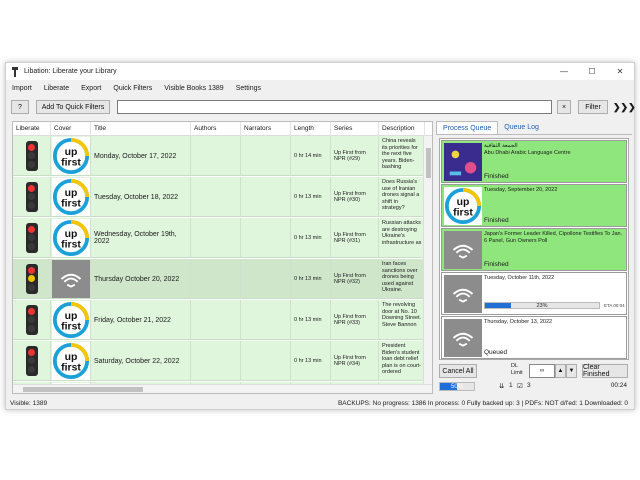  What do you see at coordinates (521, 127) in the screenshot?
I see `tab-queue-log: Queue Log` at bounding box center [521, 127].